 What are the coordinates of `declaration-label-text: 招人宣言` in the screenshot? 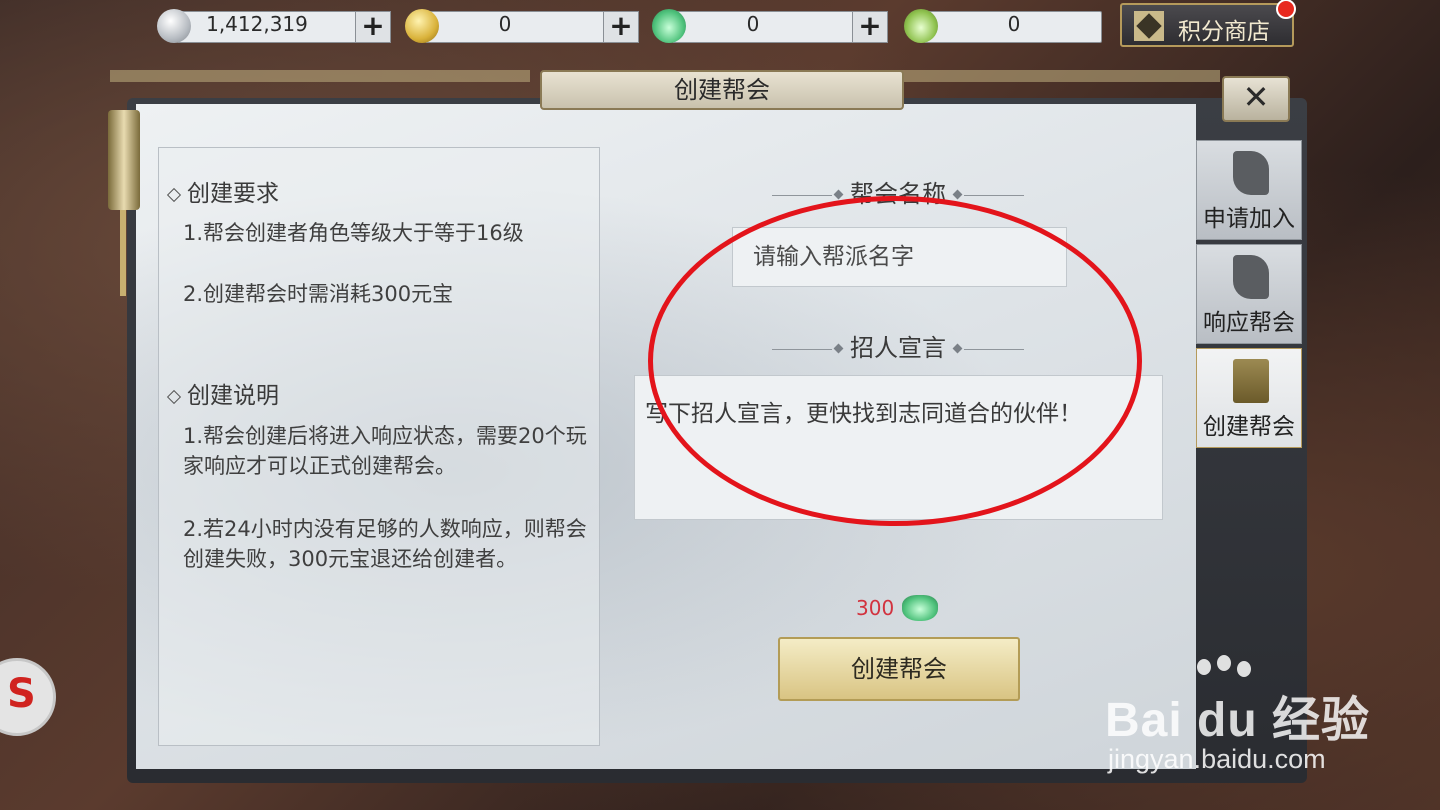 It's located at (898, 348).